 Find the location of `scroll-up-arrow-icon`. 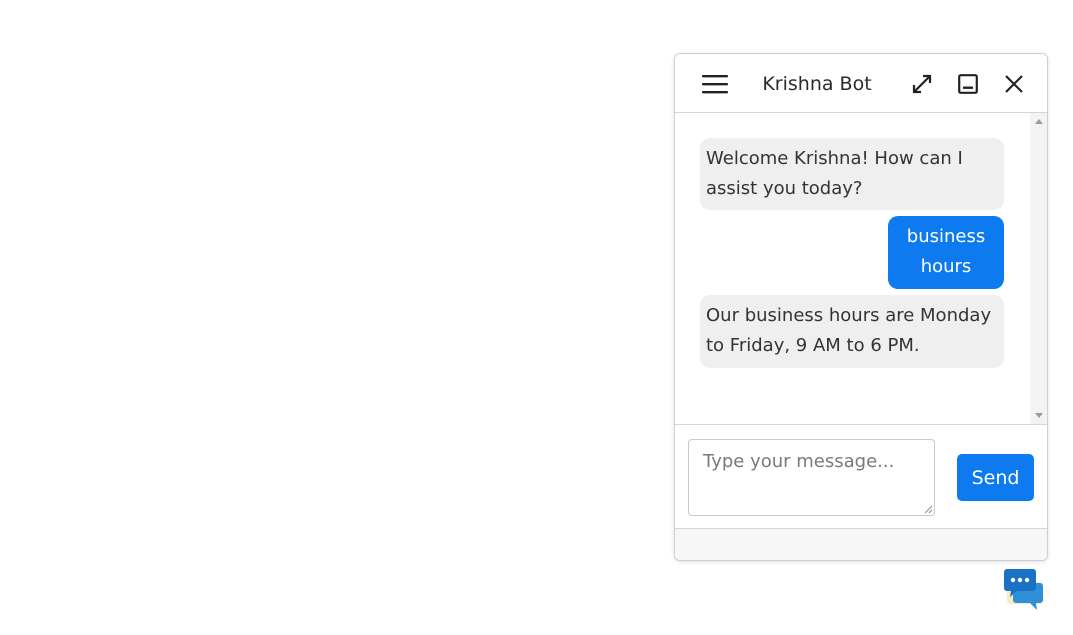

scroll-up-arrow-icon is located at coordinates (1039, 121).